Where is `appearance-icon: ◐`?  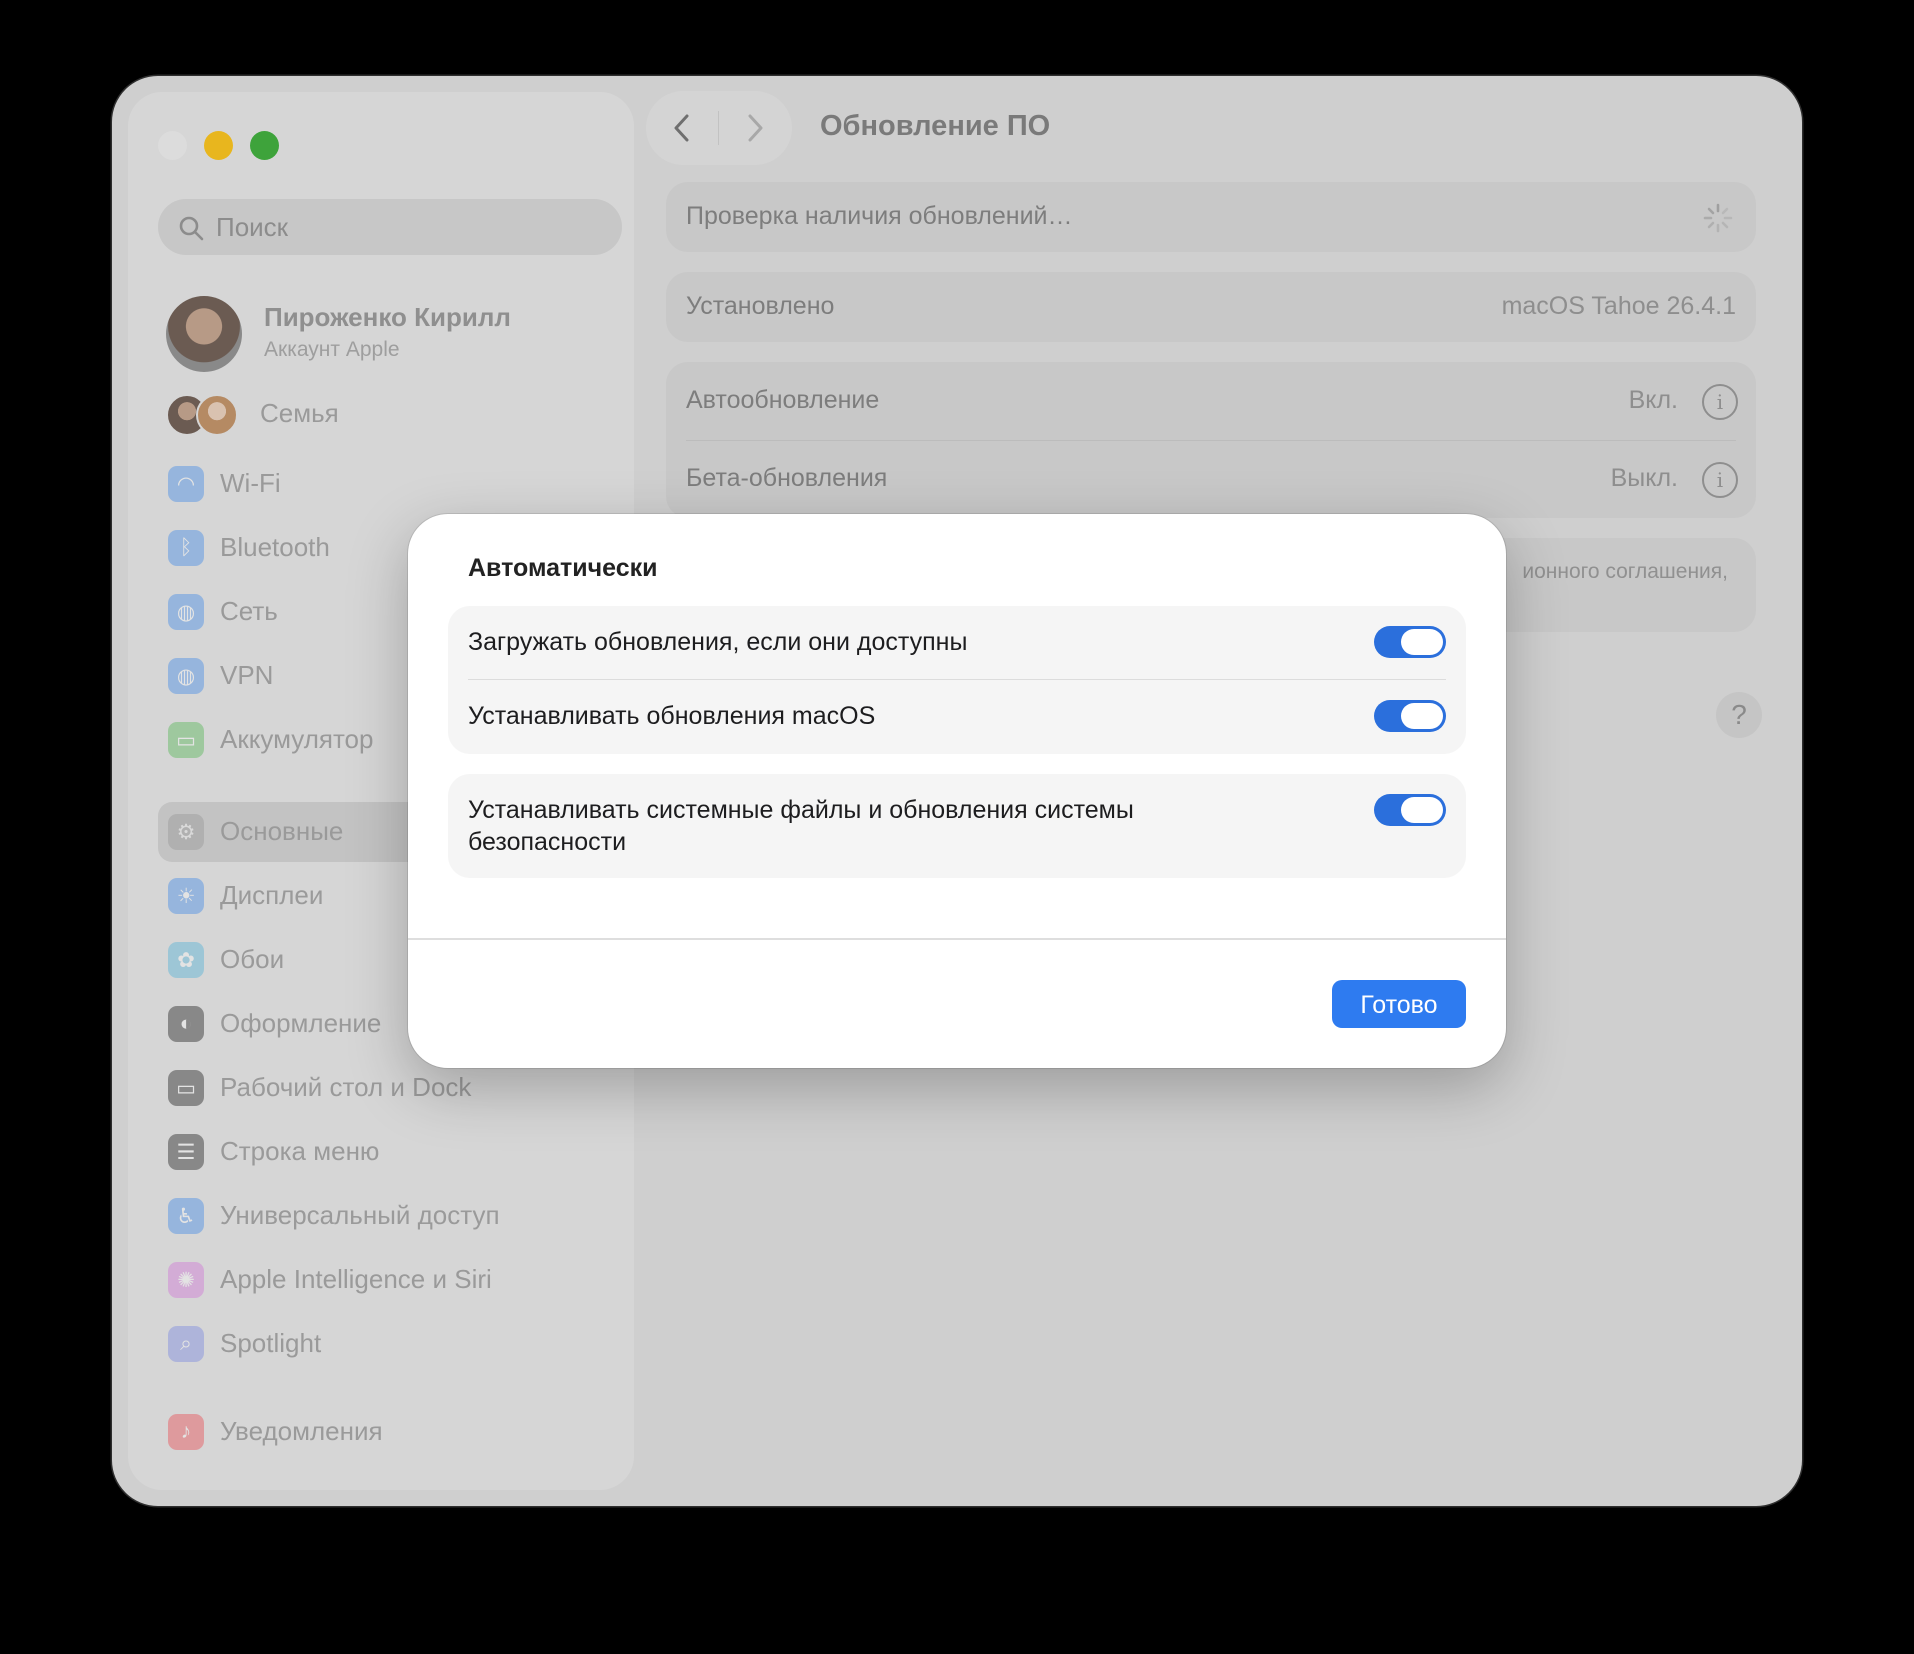
appearance-icon: ◐ is located at coordinates (186, 1024).